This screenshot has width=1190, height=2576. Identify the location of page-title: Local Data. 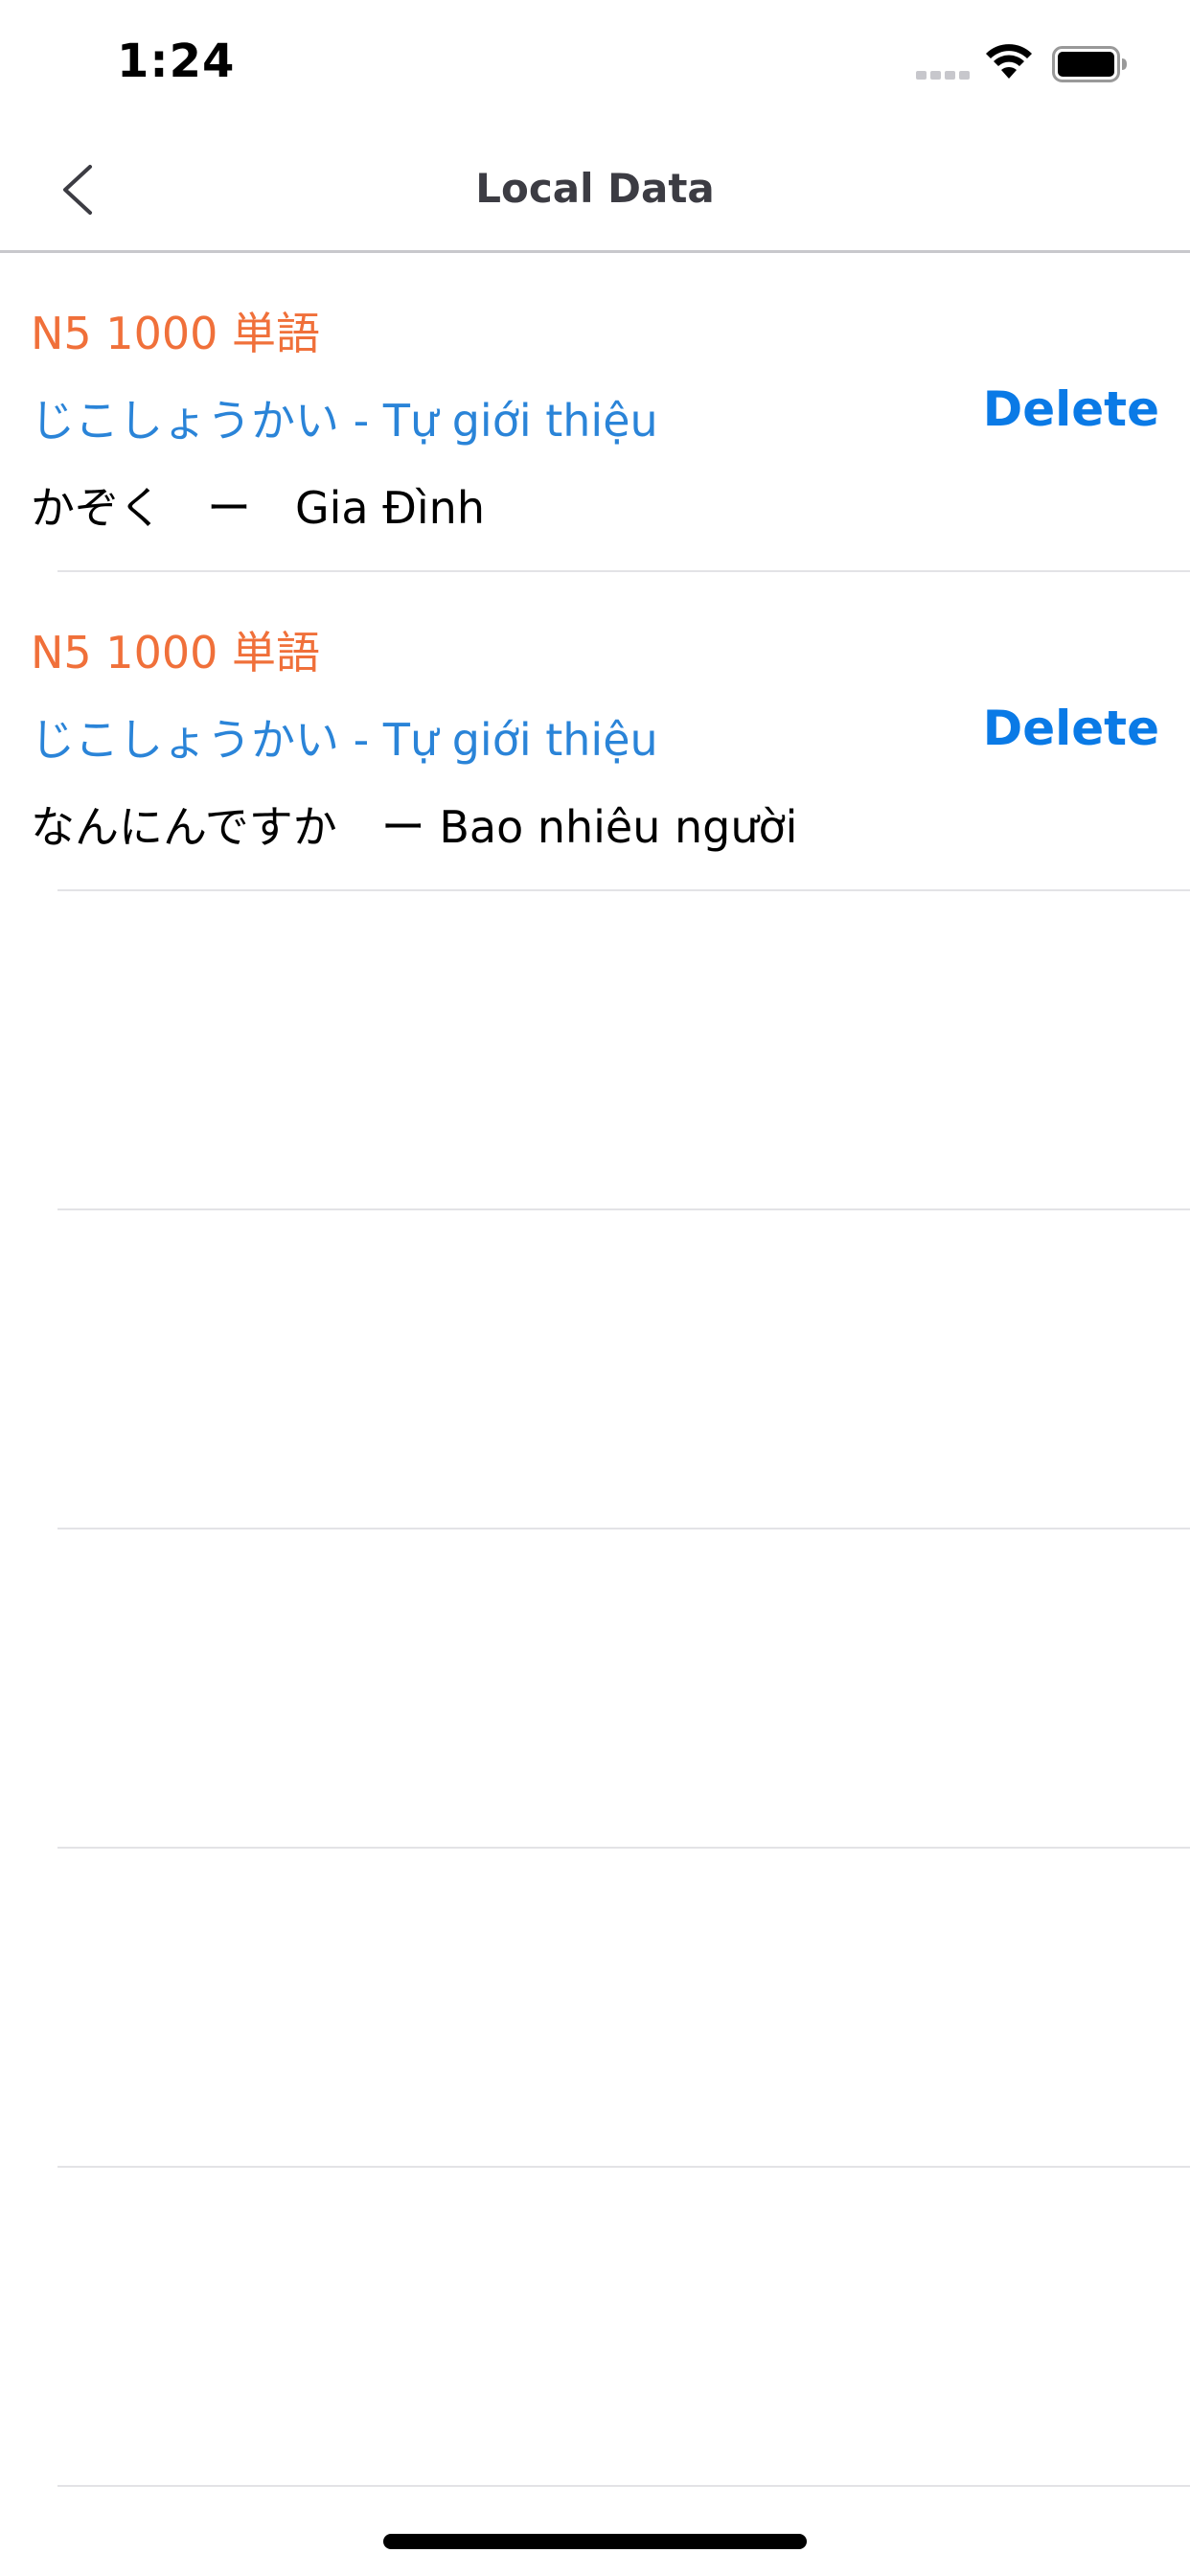
(595, 188).